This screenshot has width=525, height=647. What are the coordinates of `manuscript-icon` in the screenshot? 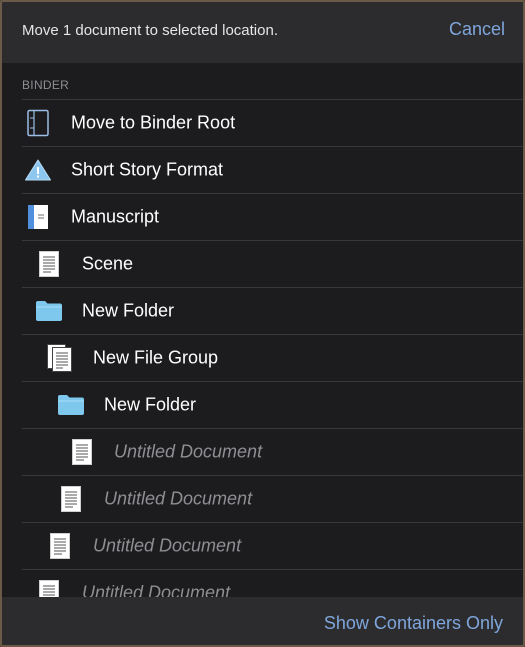 It's located at (38, 217).